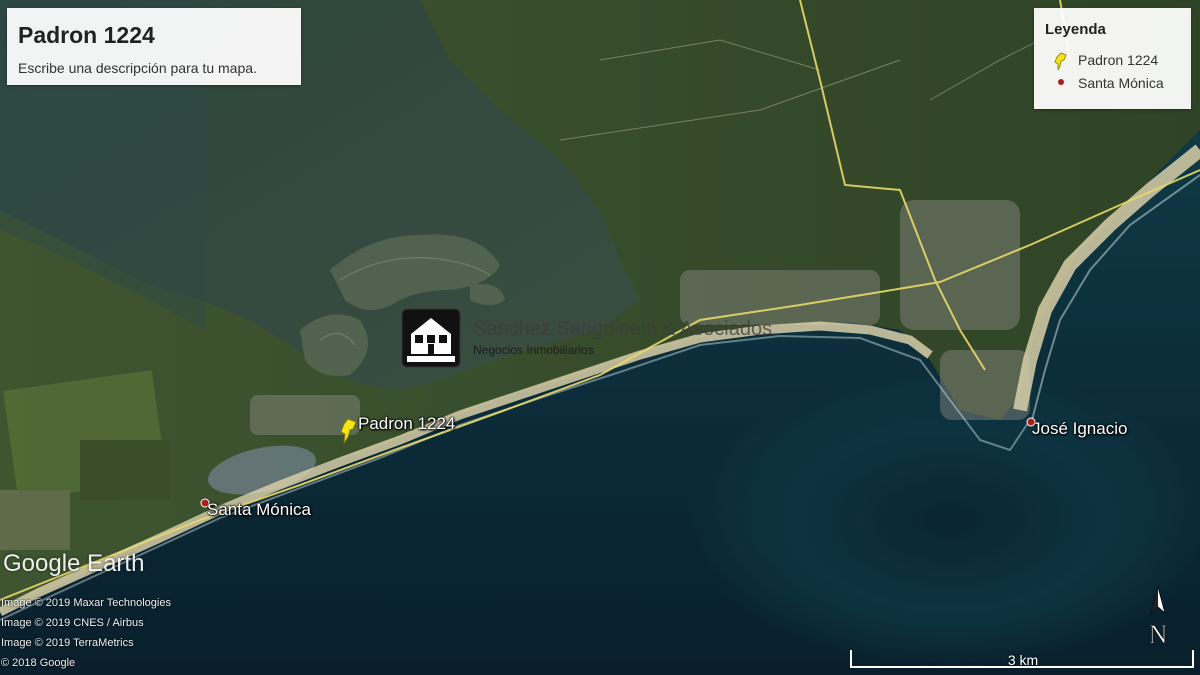 Image resolution: width=1200 pixels, height=675 pixels. Describe the element at coordinates (259, 510) in the screenshot. I see `placemark-label-santa-monica: Santa Mónica` at that location.